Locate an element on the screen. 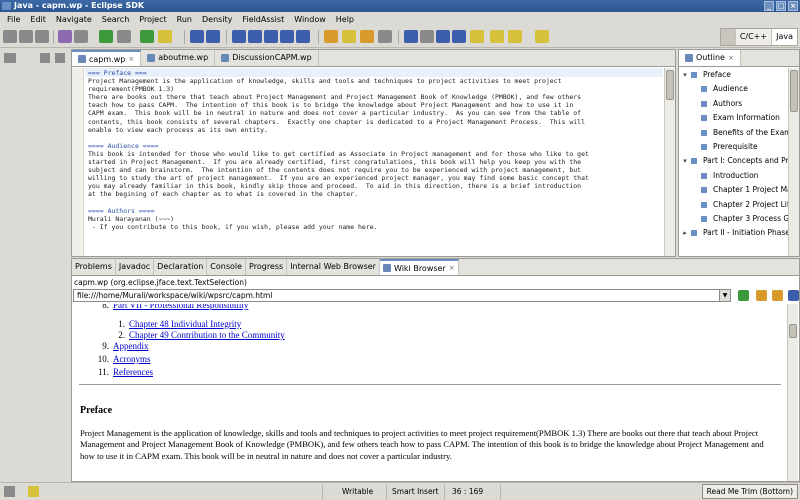 The image size is (800, 500). new-java-project-icon is located at coordinates (165, 36).